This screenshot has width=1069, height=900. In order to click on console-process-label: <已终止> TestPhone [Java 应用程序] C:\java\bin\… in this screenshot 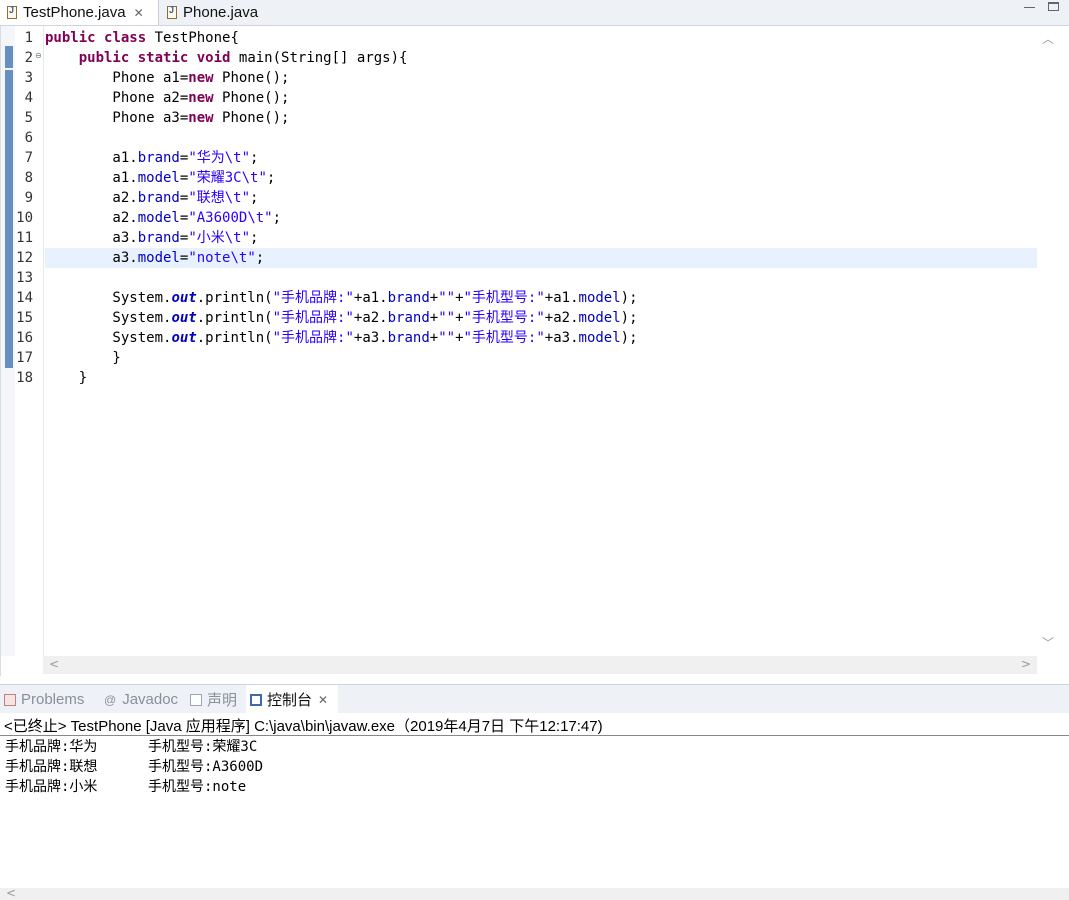, I will do `click(303, 726)`.